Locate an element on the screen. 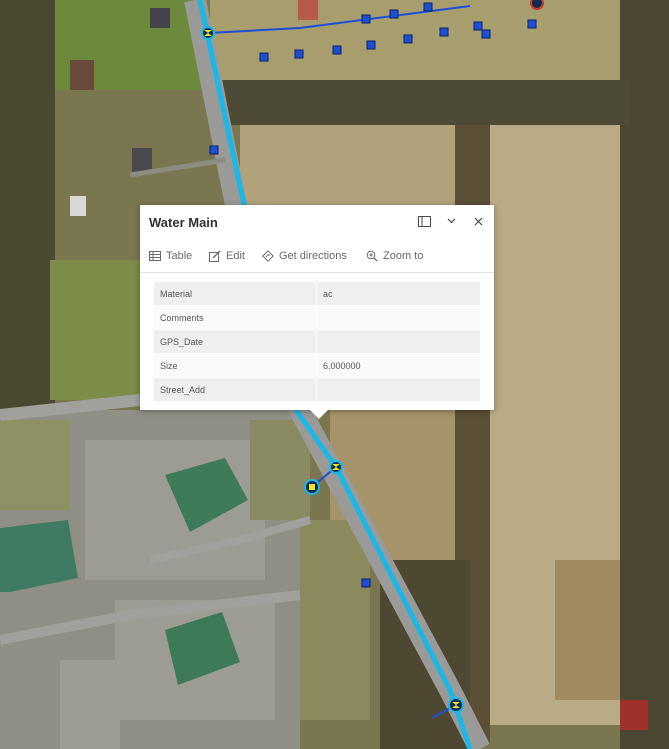  attribute-field: Comments is located at coordinates (235, 317).